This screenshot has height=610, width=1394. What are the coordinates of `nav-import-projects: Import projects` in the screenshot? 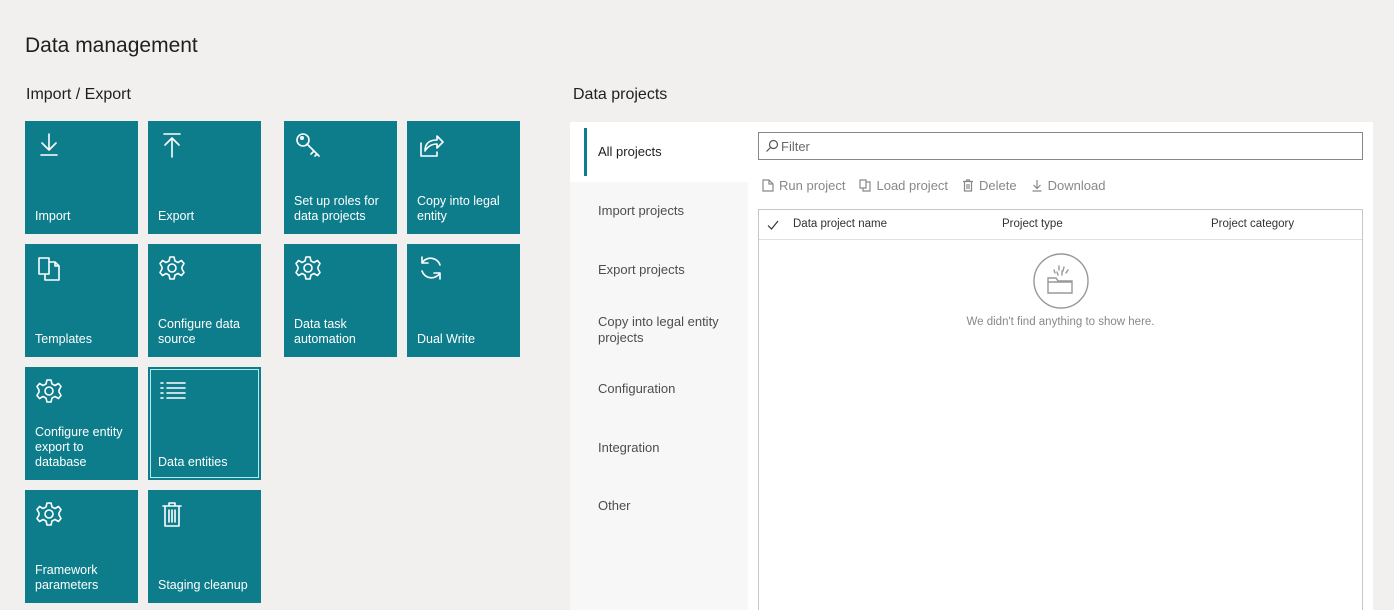 It's located at (659, 211).